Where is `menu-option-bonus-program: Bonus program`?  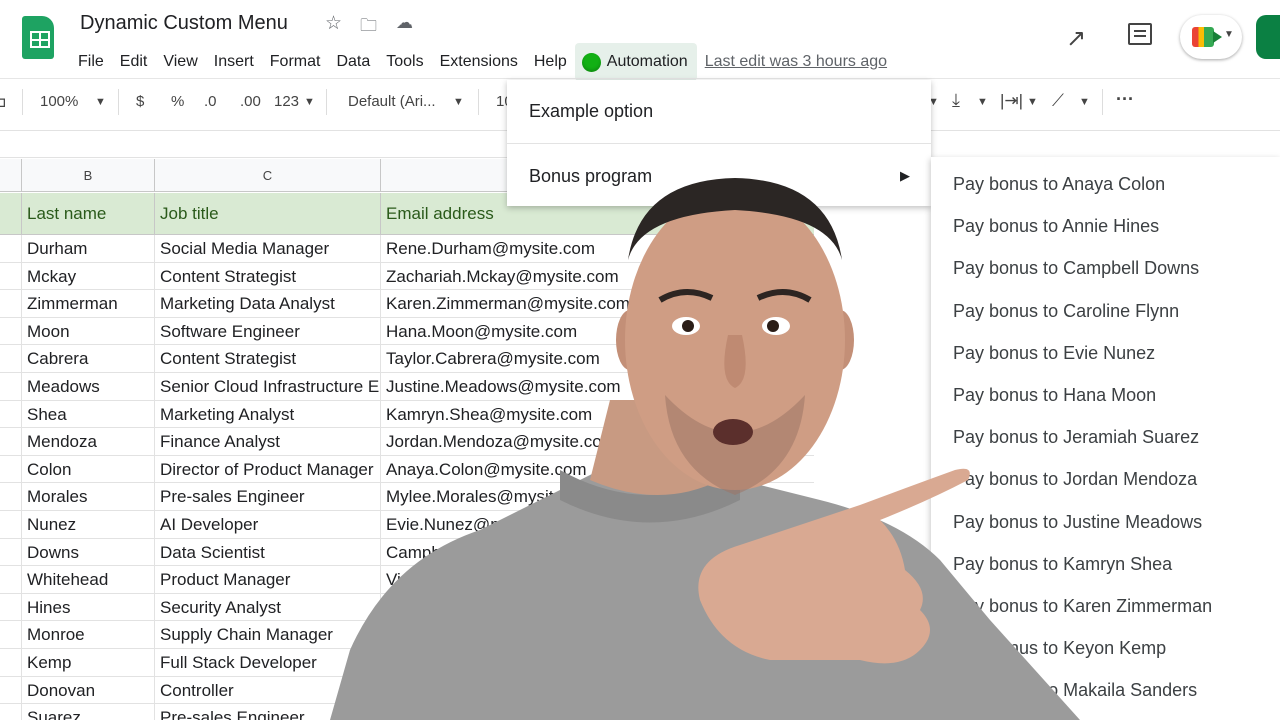 menu-option-bonus-program: Bonus program is located at coordinates (590, 176).